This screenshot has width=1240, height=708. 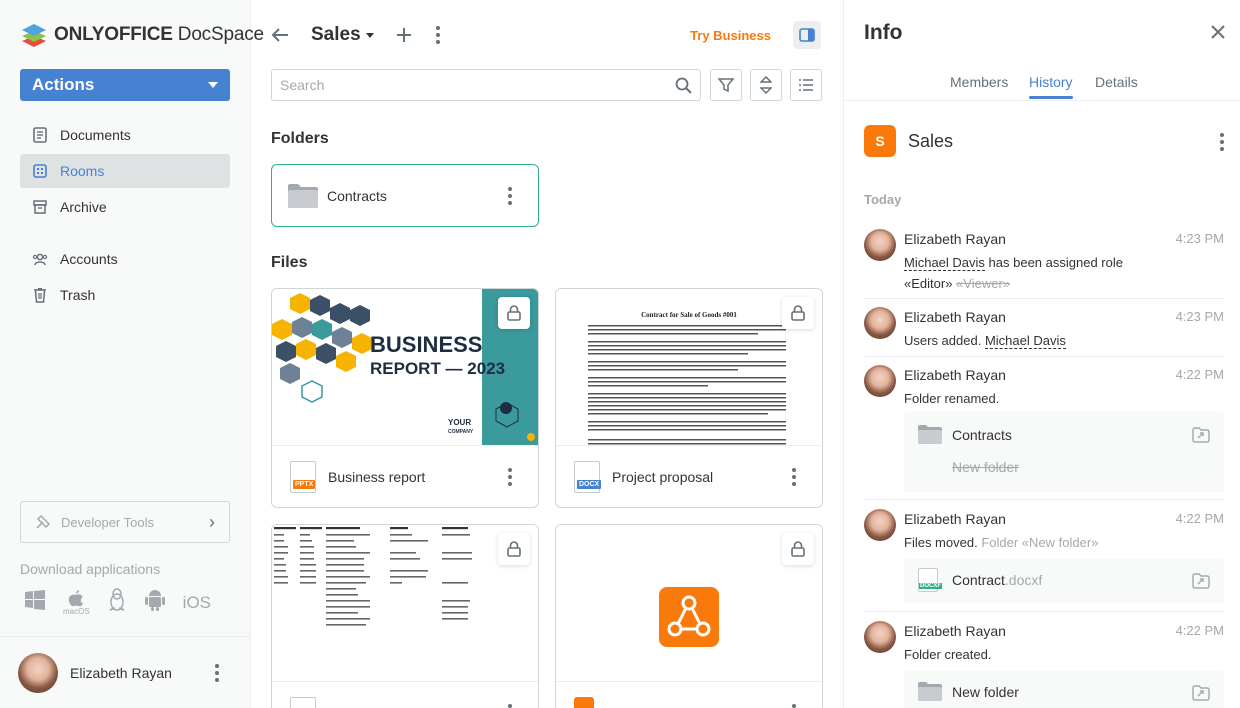 What do you see at coordinates (979, 82) in the screenshot?
I see `tab-members: Members` at bounding box center [979, 82].